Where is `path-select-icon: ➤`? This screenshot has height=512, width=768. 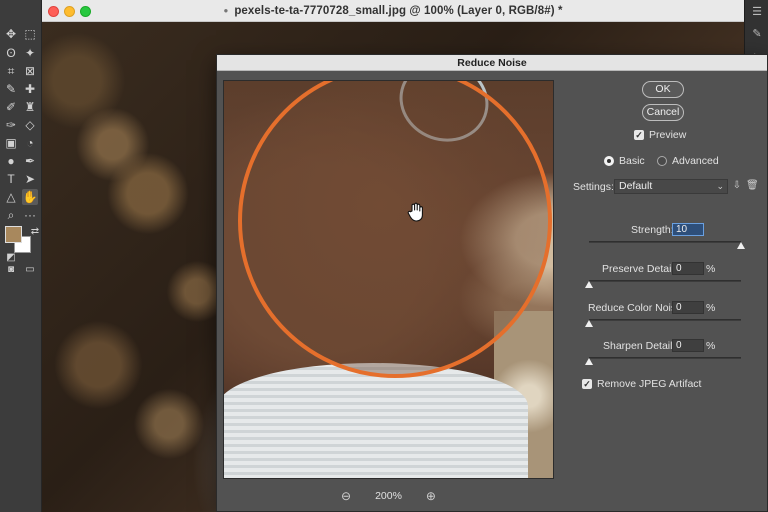 path-select-icon: ➤ is located at coordinates (30, 179).